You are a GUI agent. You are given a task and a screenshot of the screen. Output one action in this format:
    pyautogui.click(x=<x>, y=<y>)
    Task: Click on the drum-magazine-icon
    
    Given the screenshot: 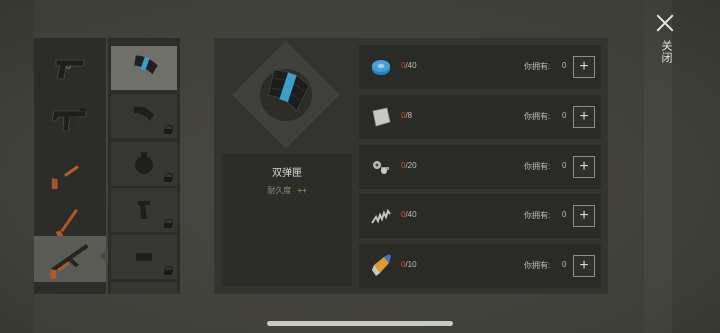 What is the action you would take?
    pyautogui.click(x=144, y=163)
    